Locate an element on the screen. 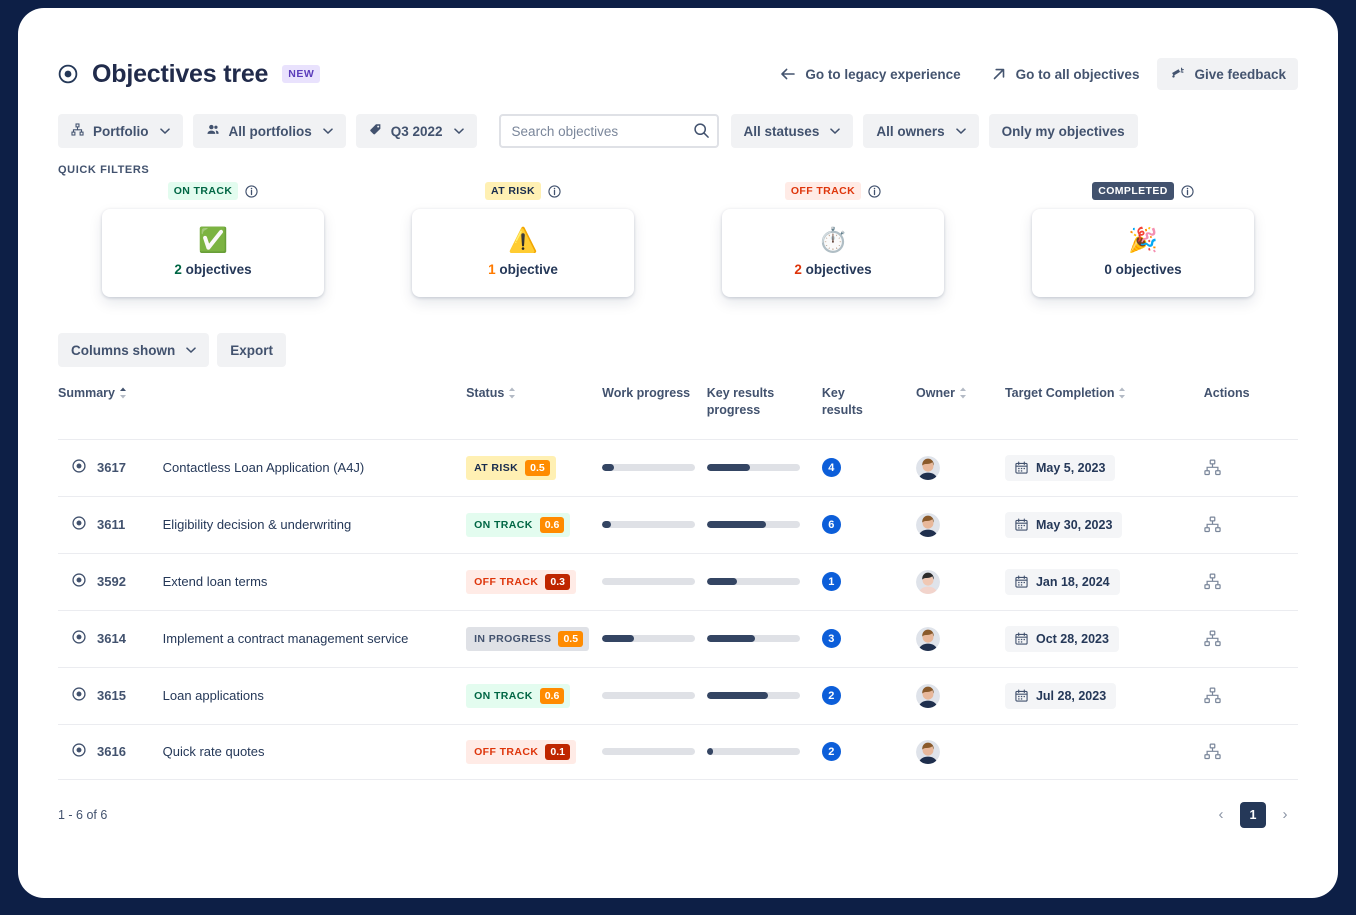  col-target-completion-label: Target Completion is located at coordinates (1059, 393).